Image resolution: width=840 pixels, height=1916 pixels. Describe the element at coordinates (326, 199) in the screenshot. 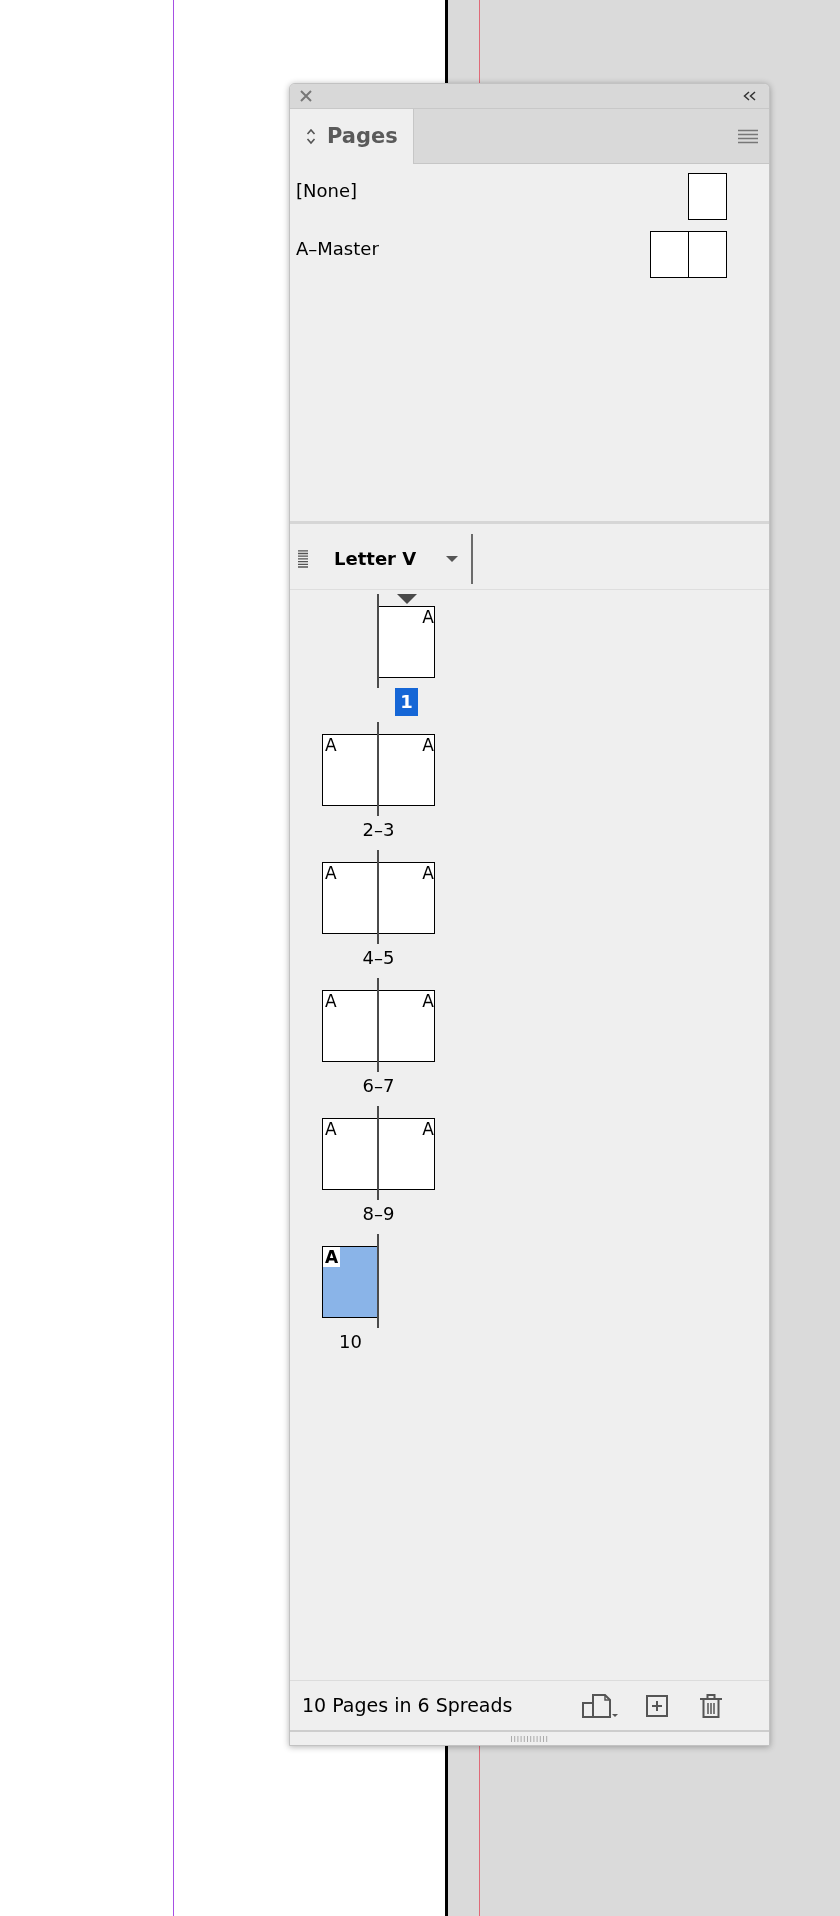

I see `master-name: [None]` at that location.